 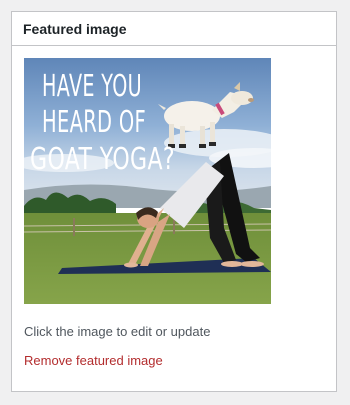 What do you see at coordinates (92, 86) in the screenshot?
I see `poster-line-1: HAVE YOU` at bounding box center [92, 86].